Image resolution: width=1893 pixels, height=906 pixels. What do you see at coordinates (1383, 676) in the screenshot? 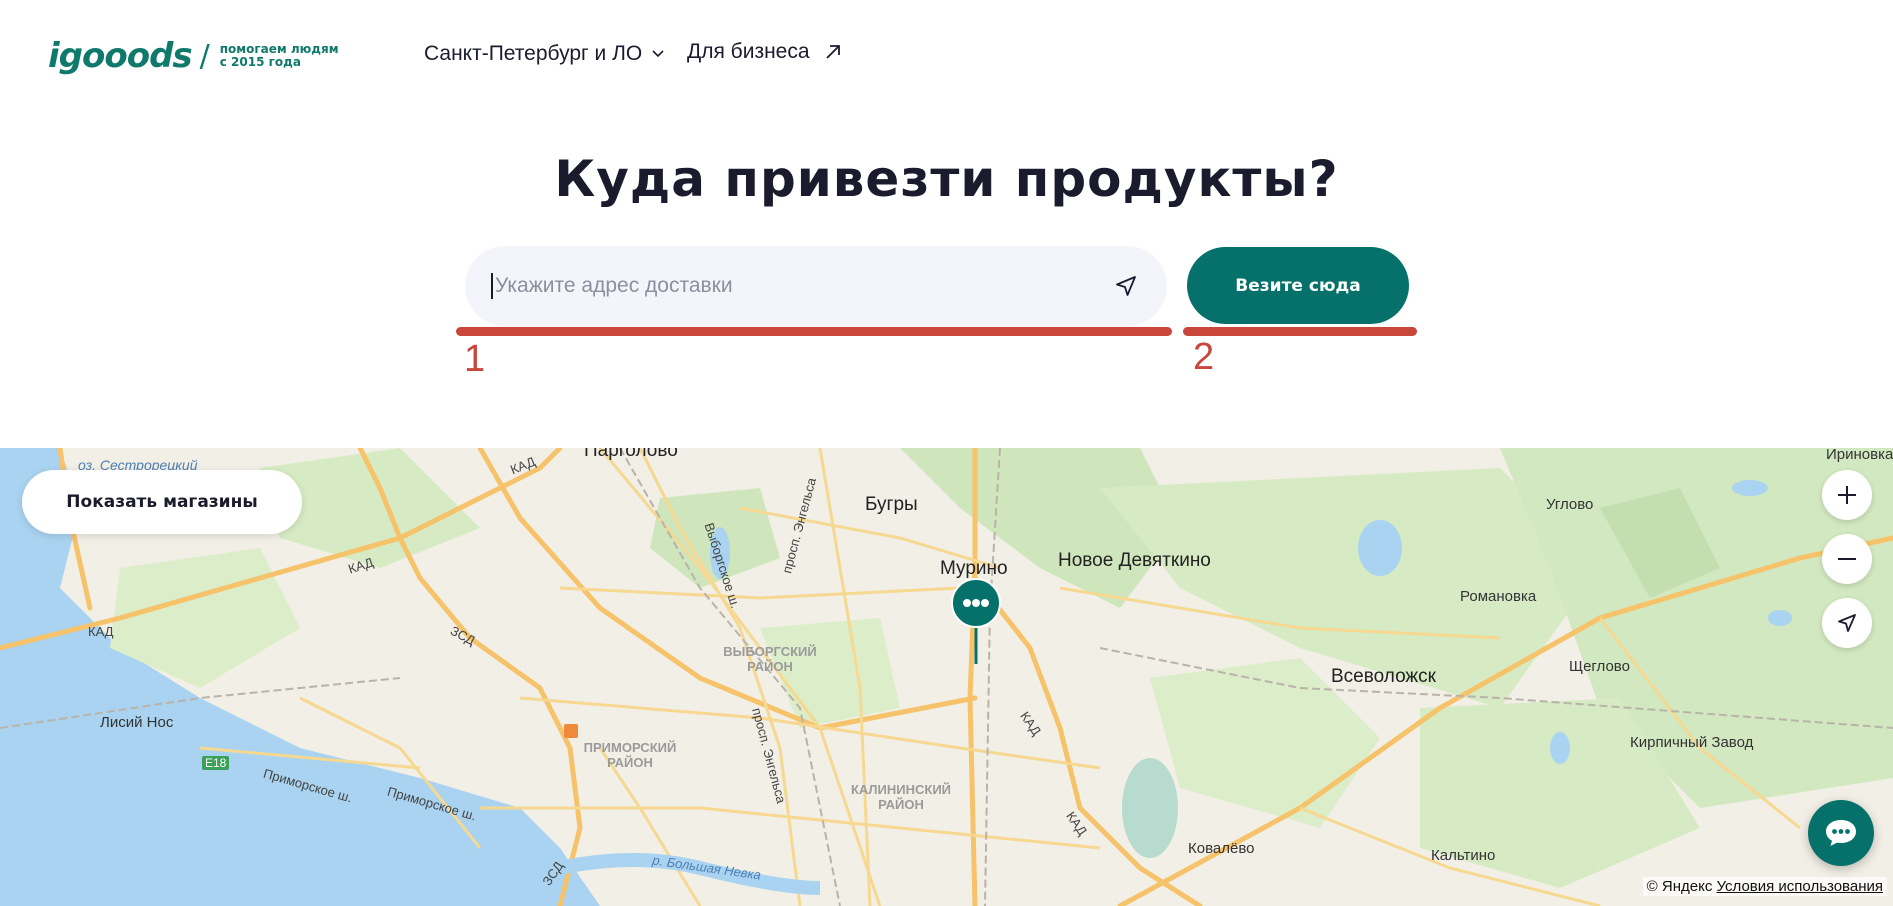
I see `map-label-vsevolozhsk: Всеволожск` at bounding box center [1383, 676].